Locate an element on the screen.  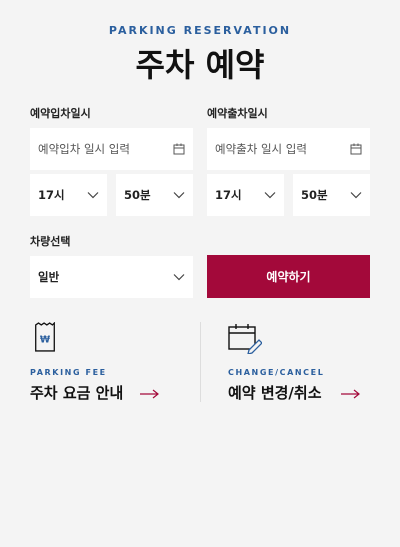
info-divider is located at coordinates (200, 362).